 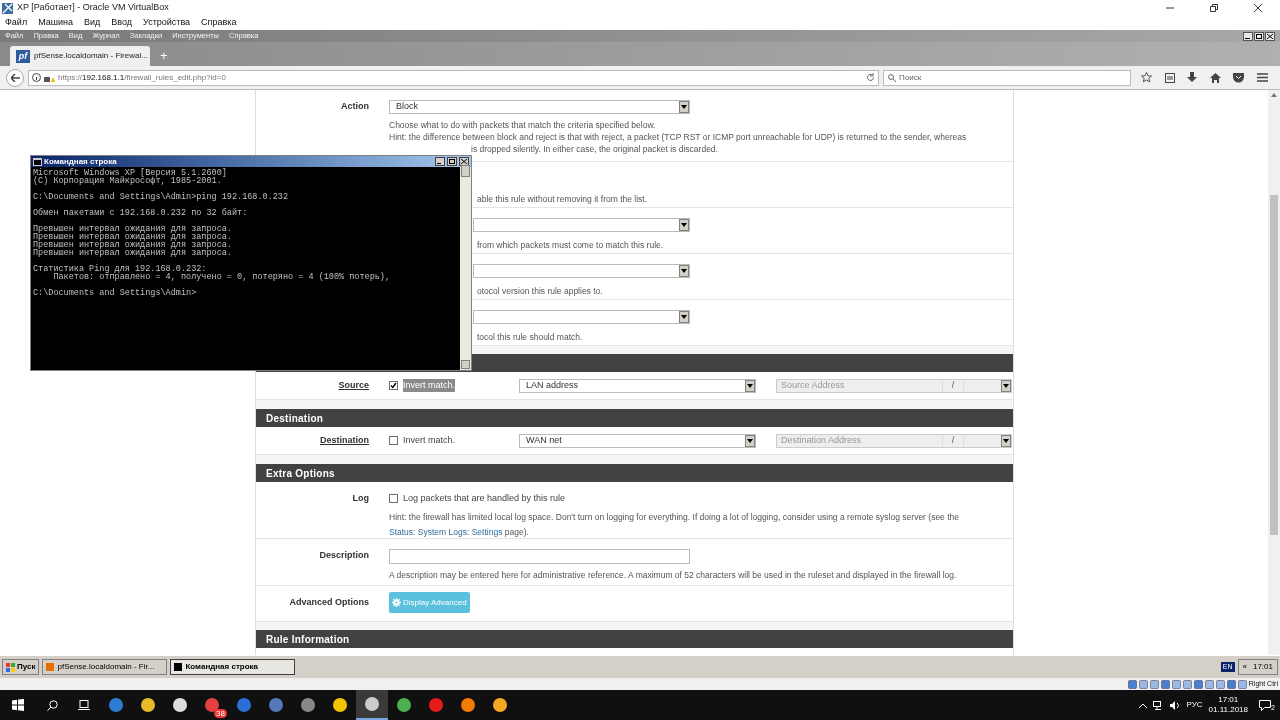 What do you see at coordinates (353, 385) in the screenshot?
I see `field-label: Source` at bounding box center [353, 385].